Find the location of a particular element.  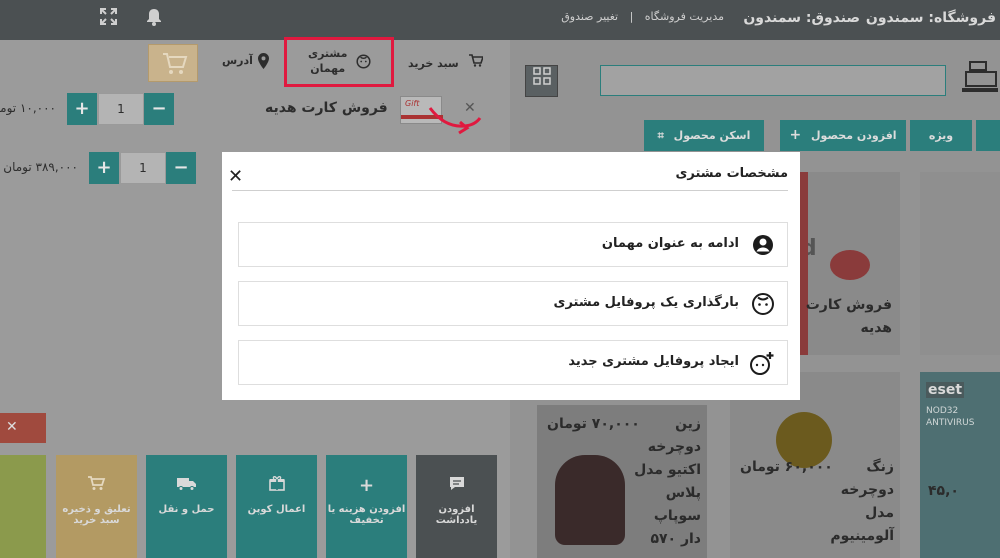

suspend-save-label: تعلیق و ذخیره سبد خرید is located at coordinates (96, 515).